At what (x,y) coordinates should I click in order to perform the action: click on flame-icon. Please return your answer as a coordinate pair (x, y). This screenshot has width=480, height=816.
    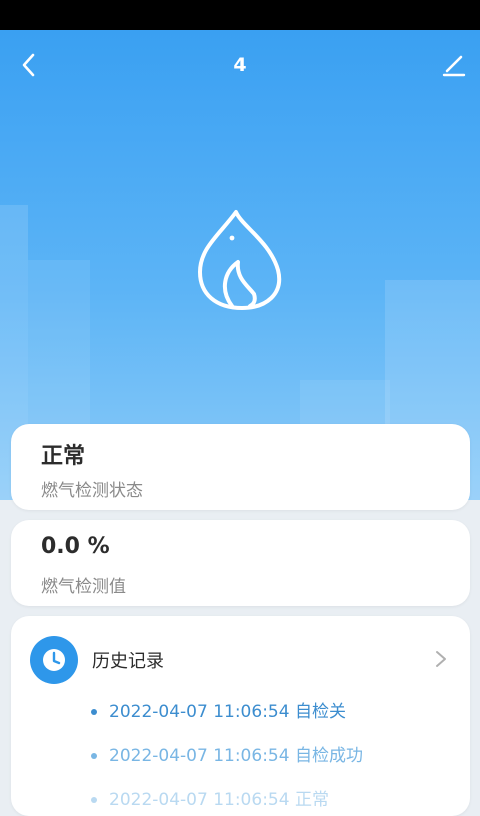
    Looking at the image, I should click on (240, 260).